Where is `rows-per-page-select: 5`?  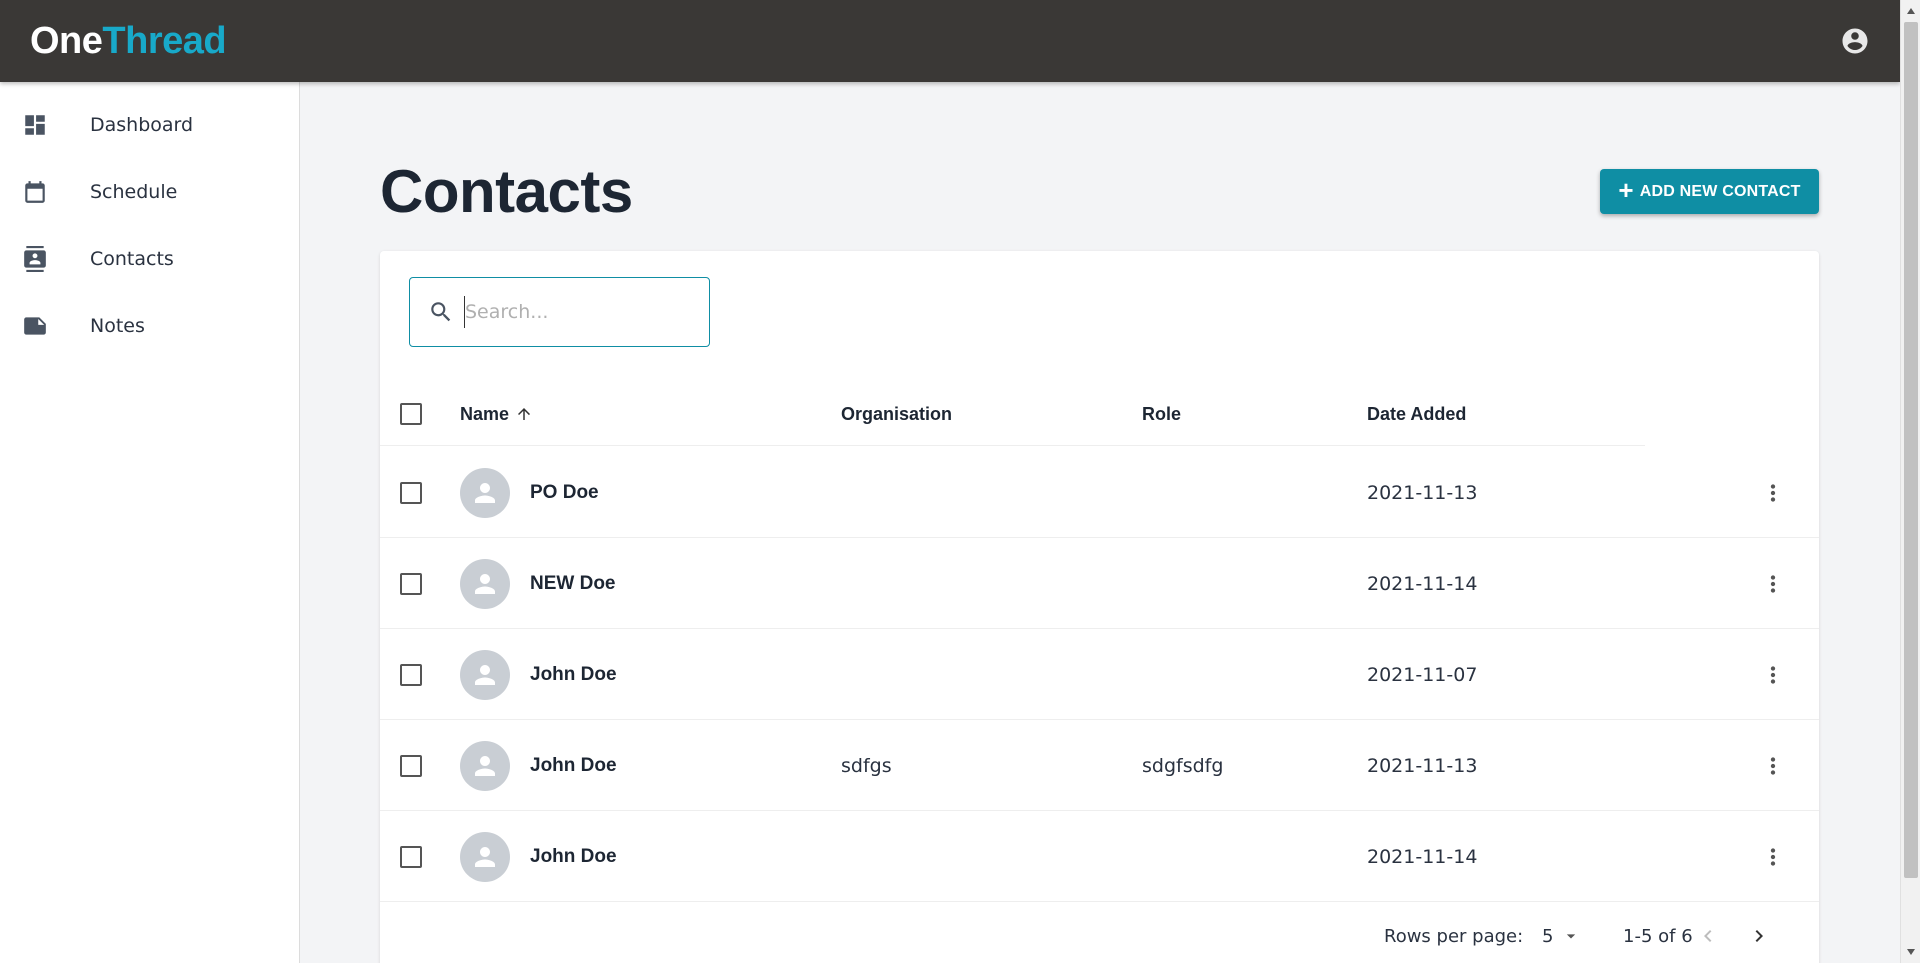 rows-per-page-select: 5 is located at coordinates (1561, 936).